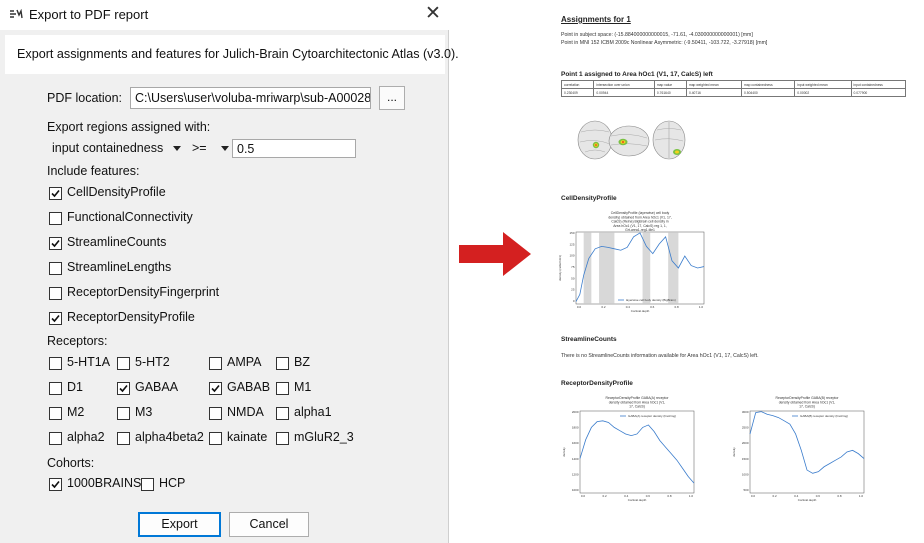  What do you see at coordinates (302, 362) in the screenshot?
I see `checkbox-label: BZ` at bounding box center [302, 362].